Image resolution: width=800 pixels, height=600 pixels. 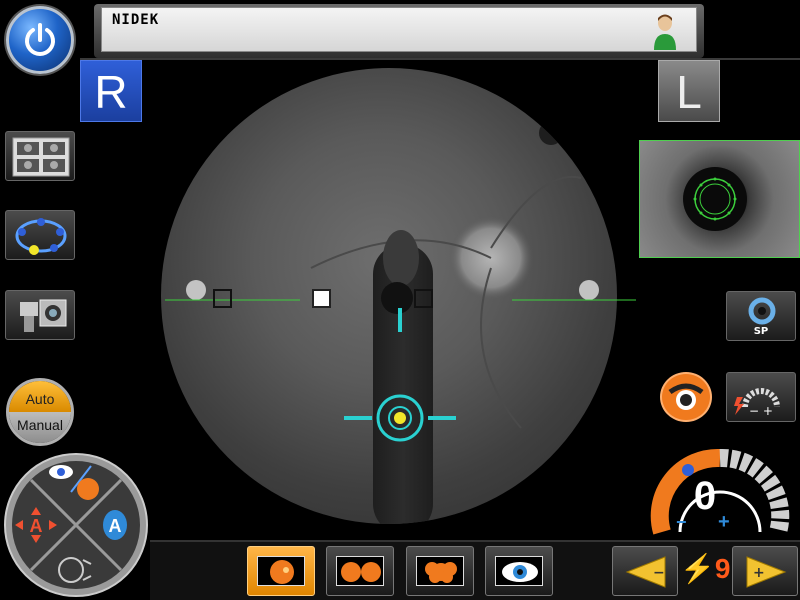 I want to click on split-focus-mark, so click(x=321, y=298).